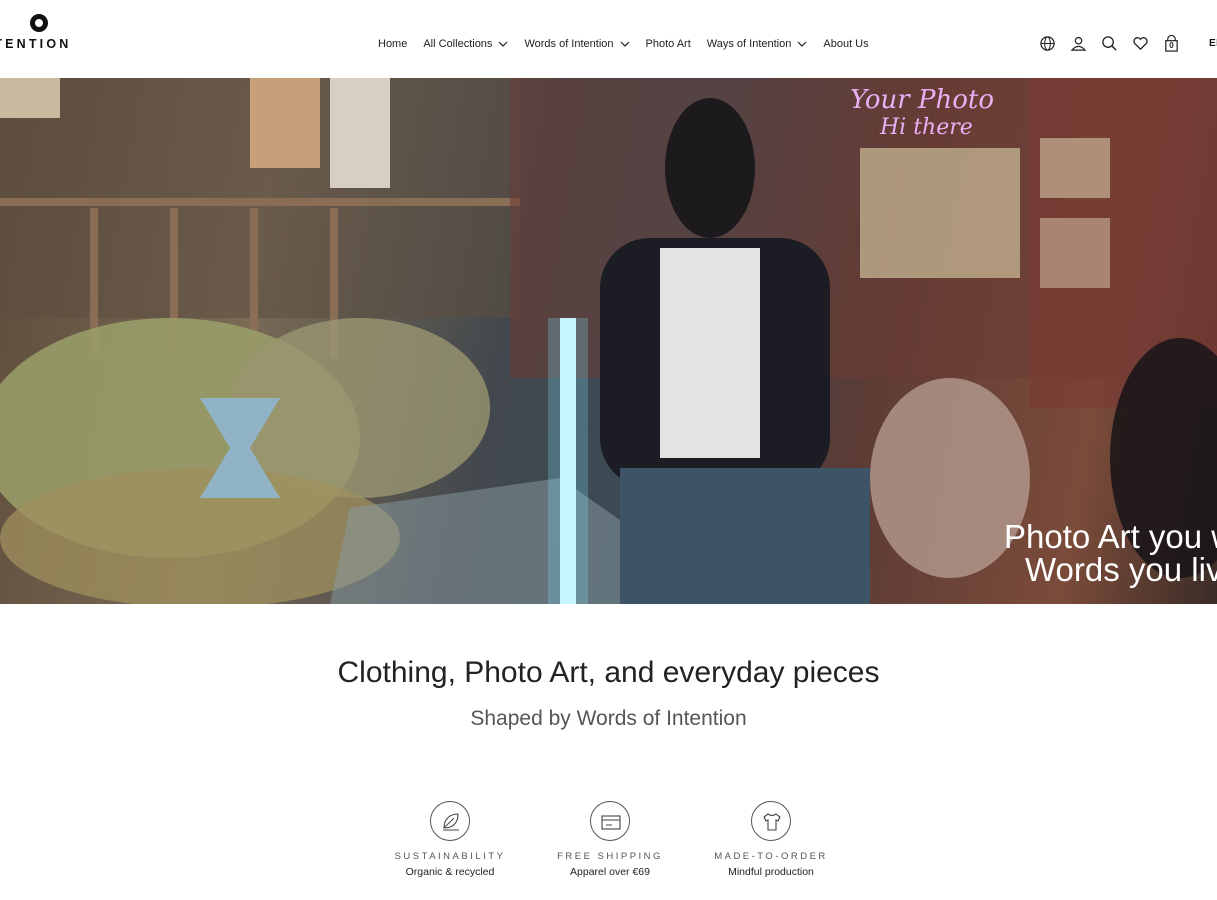 Image resolution: width=1217 pixels, height=900 pixels. What do you see at coordinates (46, 34) in the screenshot?
I see `logo: NTENTION` at bounding box center [46, 34].